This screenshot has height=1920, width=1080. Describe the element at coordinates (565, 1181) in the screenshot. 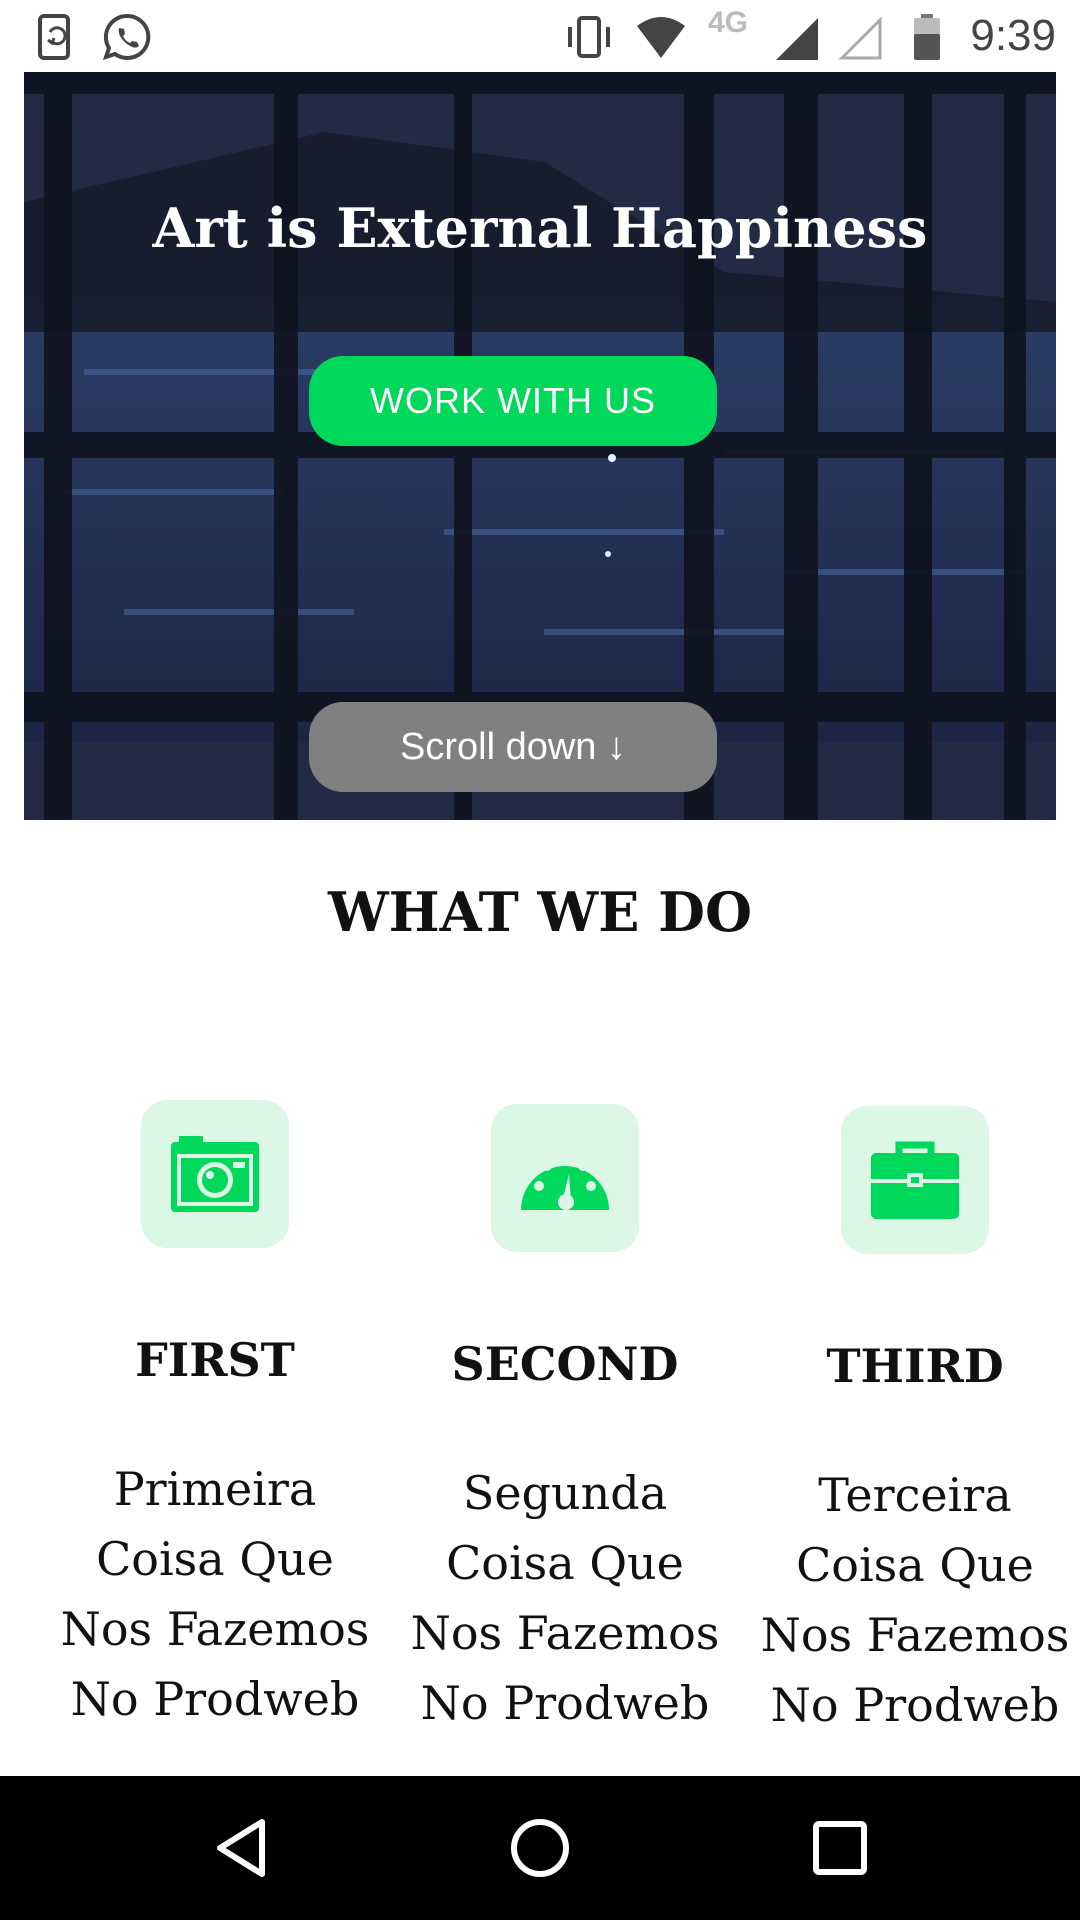

I see `speedometer-icon` at that location.